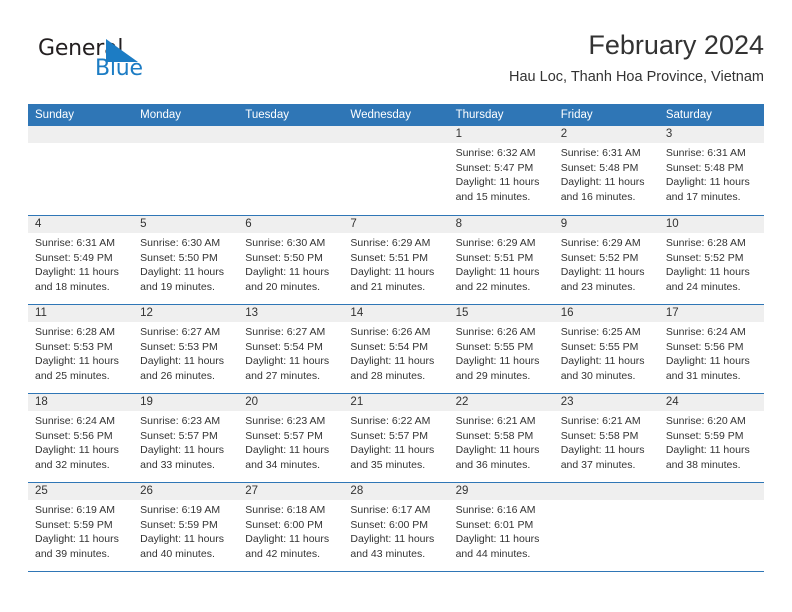 This screenshot has height=612, width=792. Describe the element at coordinates (711, 313) in the screenshot. I see `day-number-17: 17` at that location.